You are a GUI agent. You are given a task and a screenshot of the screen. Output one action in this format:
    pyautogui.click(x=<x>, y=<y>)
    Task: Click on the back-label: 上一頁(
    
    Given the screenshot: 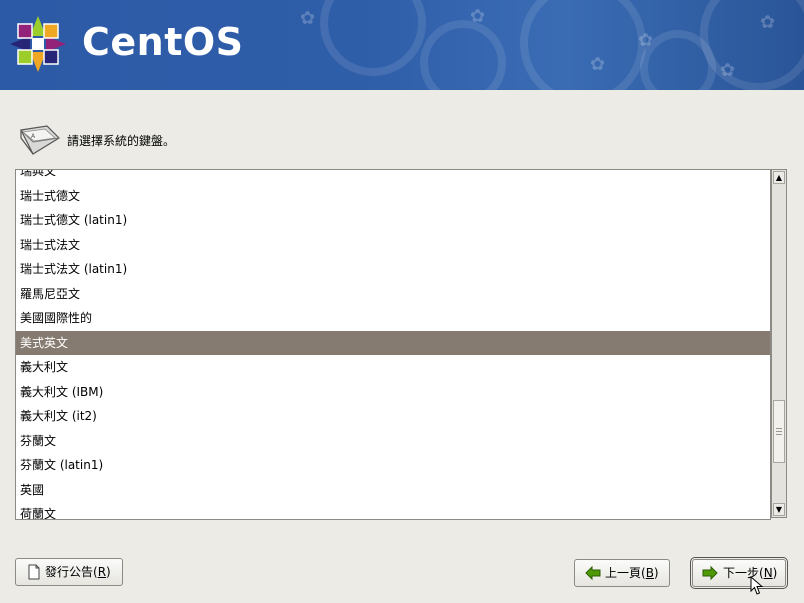 What is the action you would take?
    pyautogui.click(x=625, y=573)
    